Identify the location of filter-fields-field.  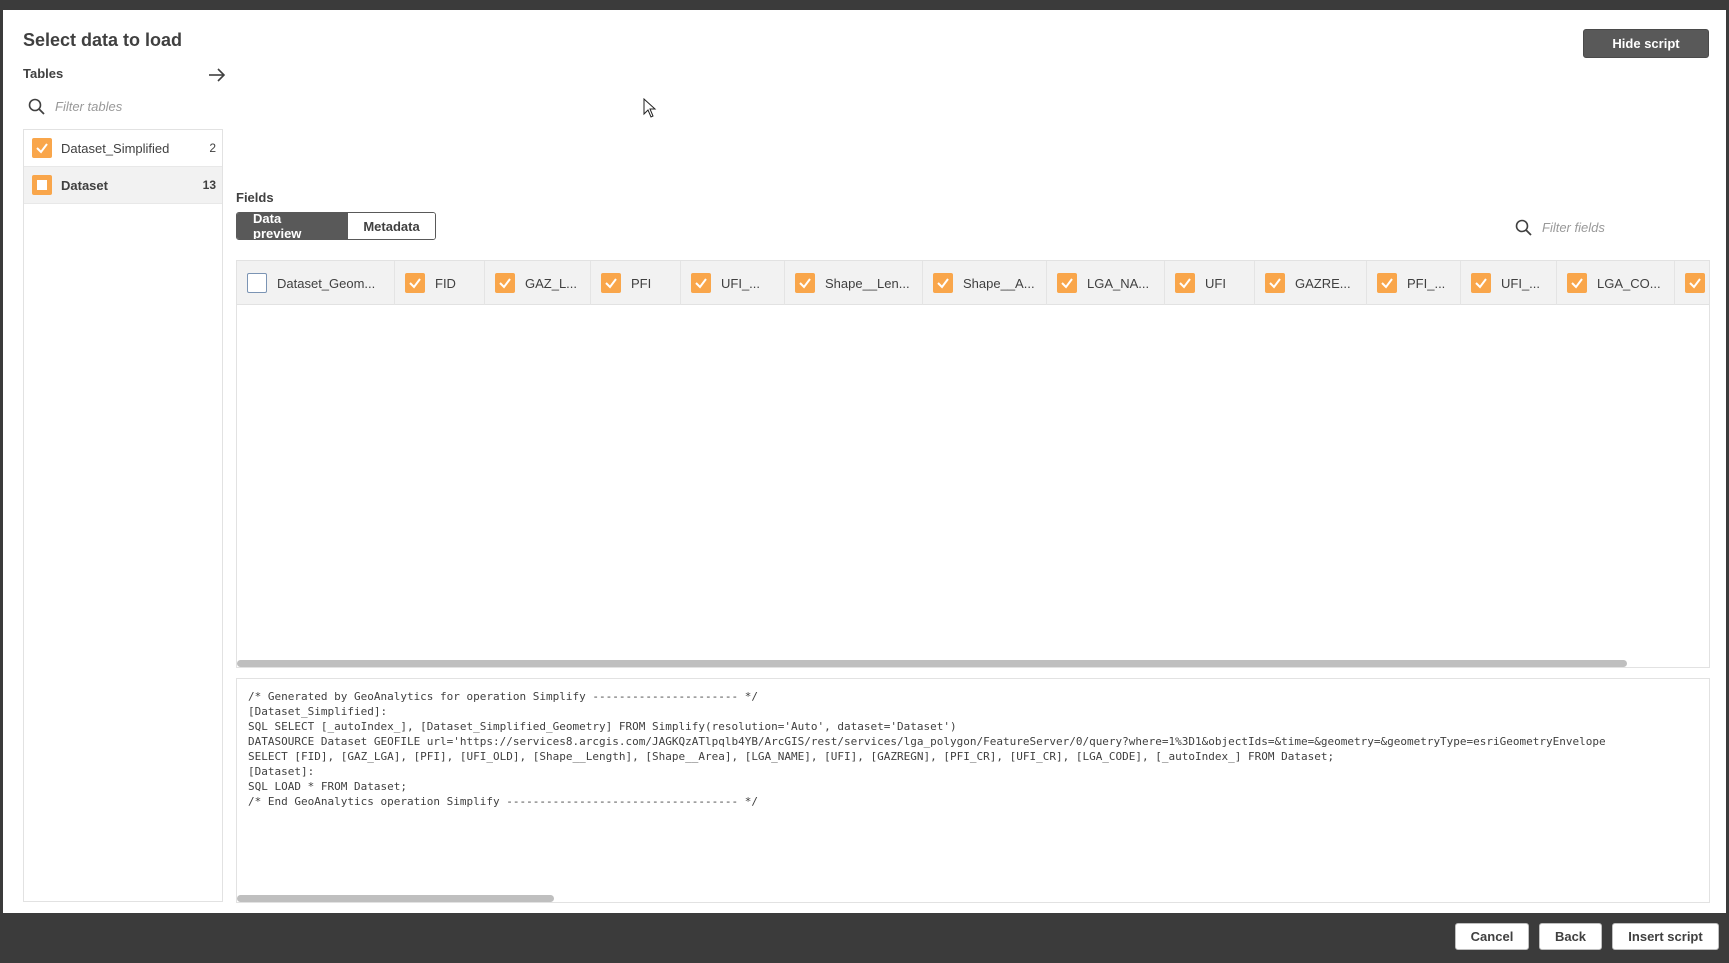
(1615, 227).